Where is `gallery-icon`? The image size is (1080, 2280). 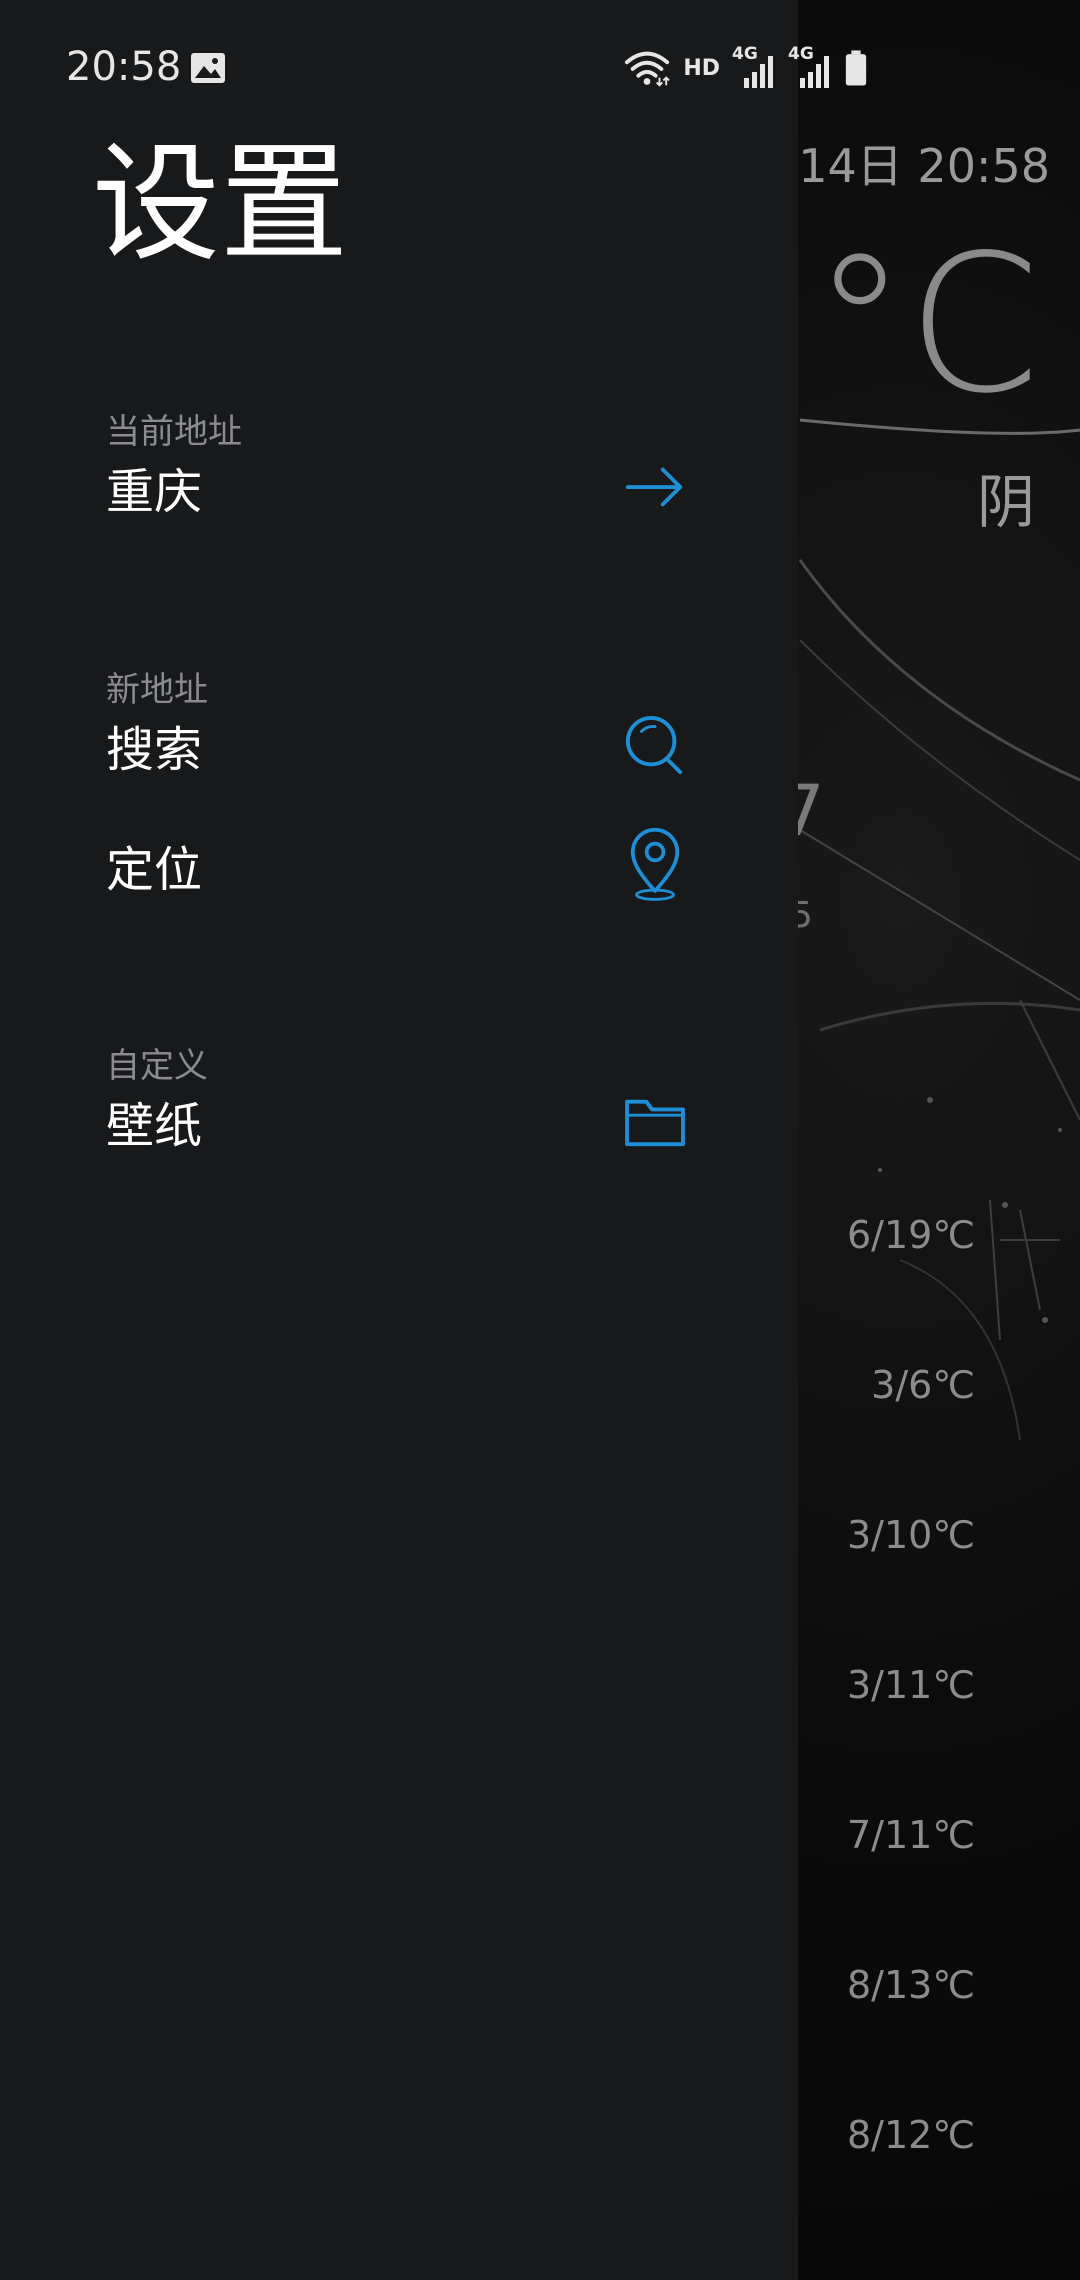 gallery-icon is located at coordinates (208, 68).